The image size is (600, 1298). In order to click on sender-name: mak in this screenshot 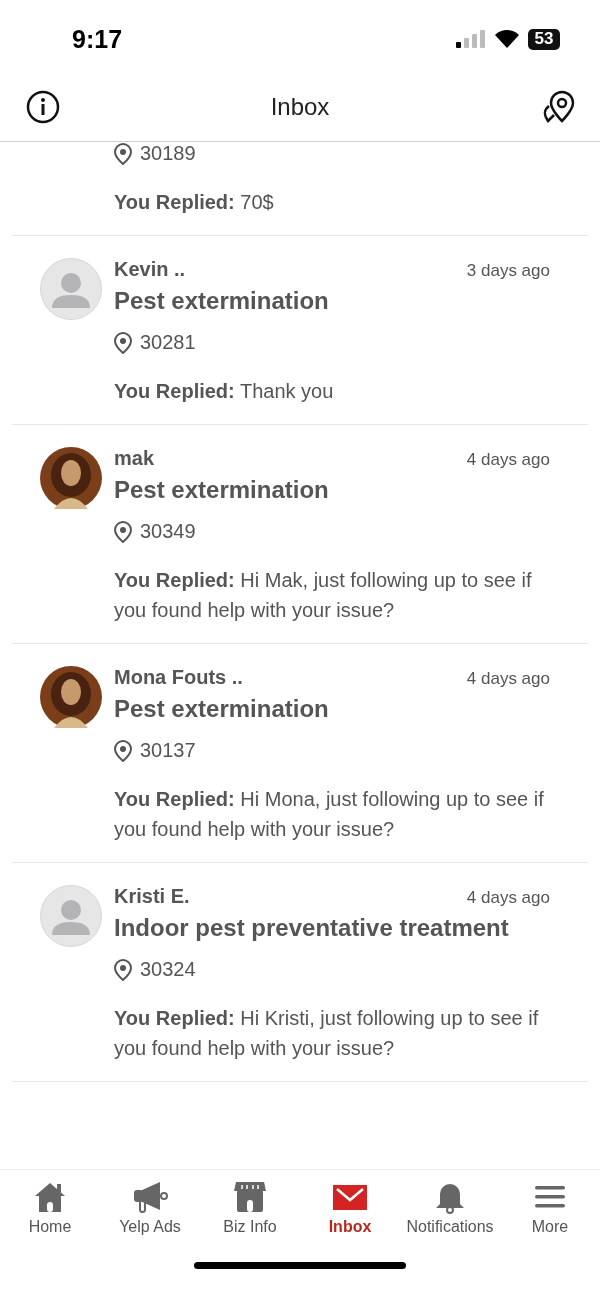, I will do `click(134, 458)`.